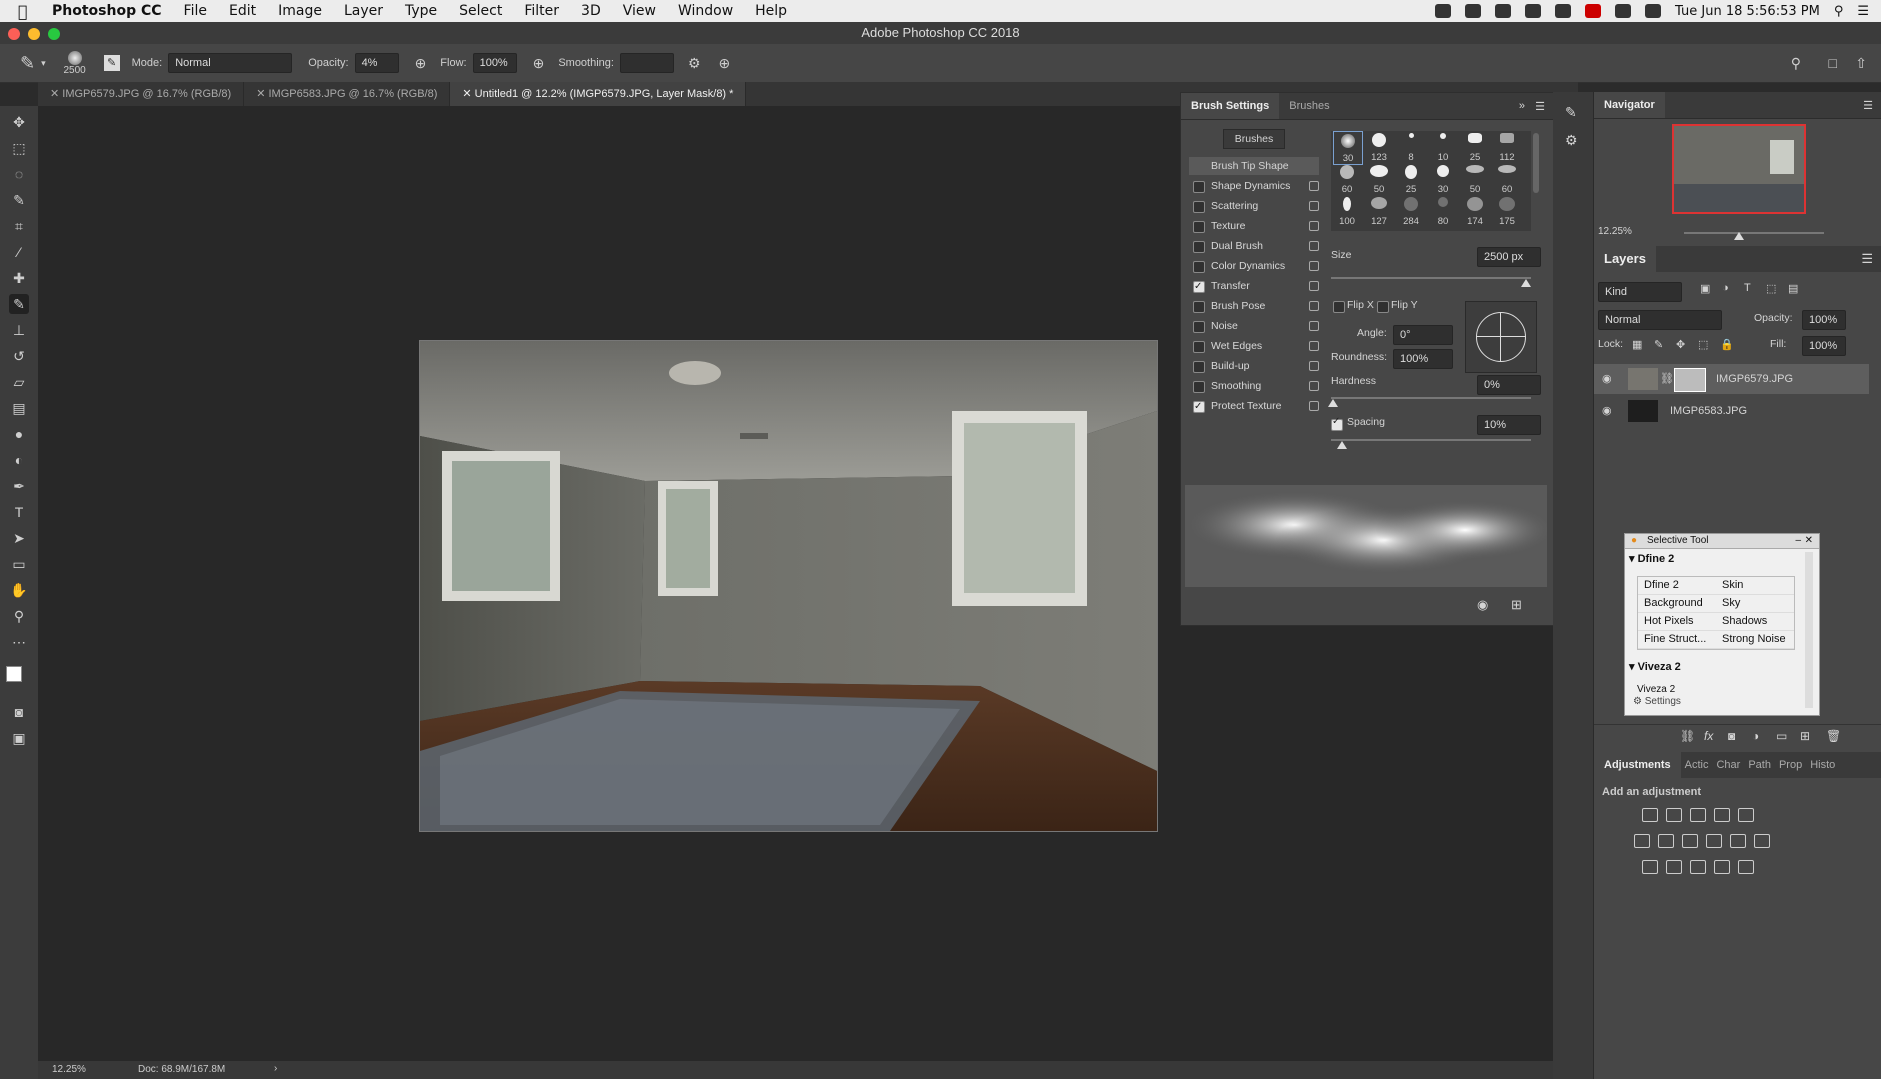 The height and width of the screenshot is (1079, 1881). What do you see at coordinates (1522, 106) in the screenshot?
I see `collapse-icon: »` at bounding box center [1522, 106].